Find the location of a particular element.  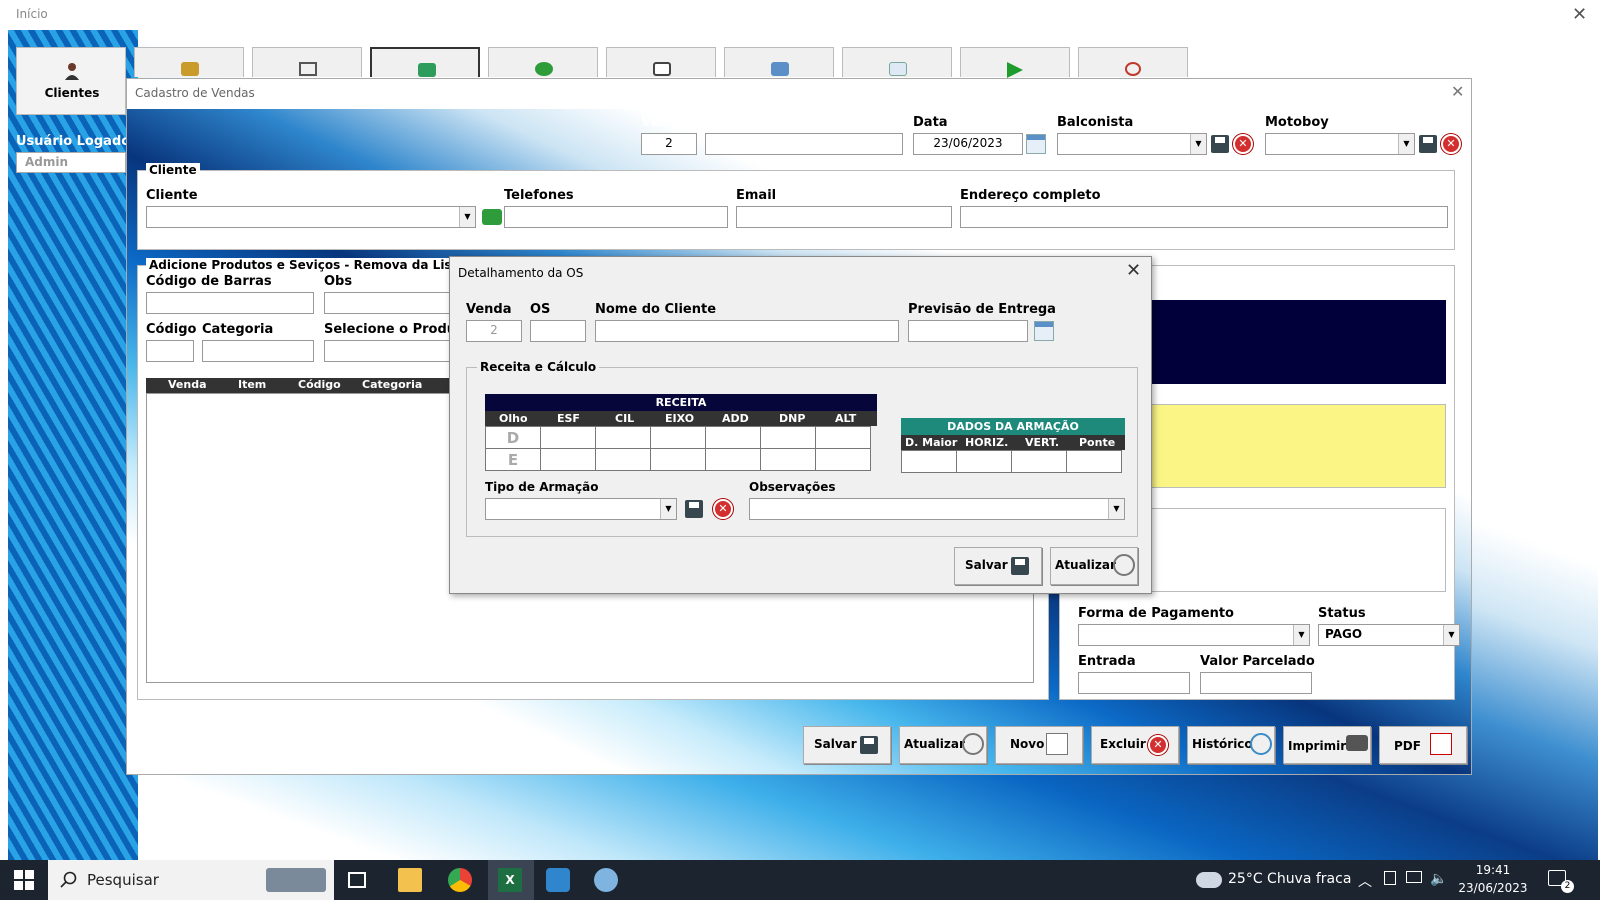

vendas-close-icon: ✕ is located at coordinates (1457, 91).